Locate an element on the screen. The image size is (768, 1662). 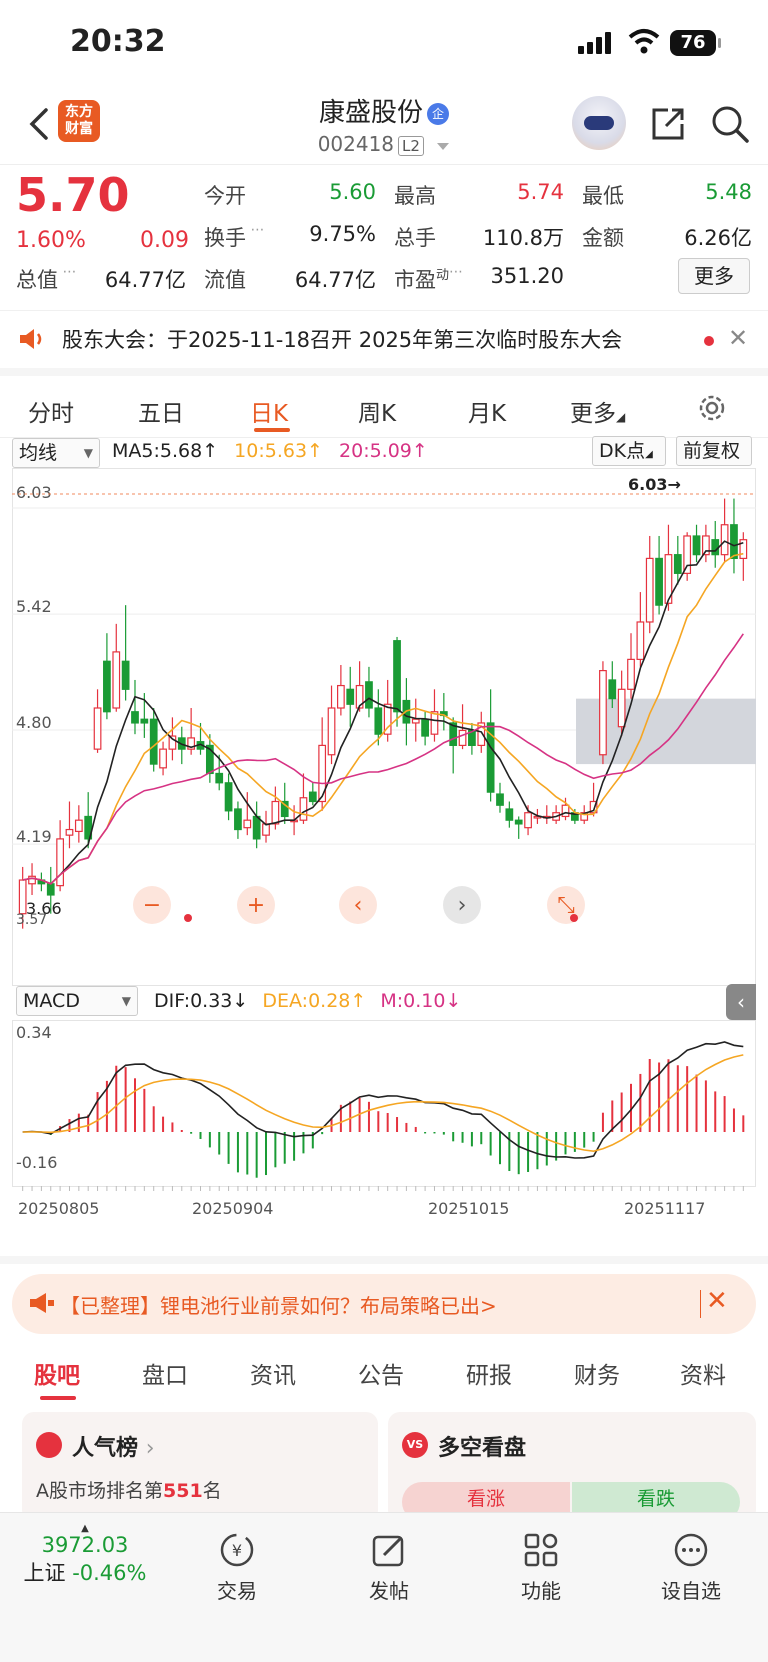
next-icon: › is located at coordinates (462, 905).